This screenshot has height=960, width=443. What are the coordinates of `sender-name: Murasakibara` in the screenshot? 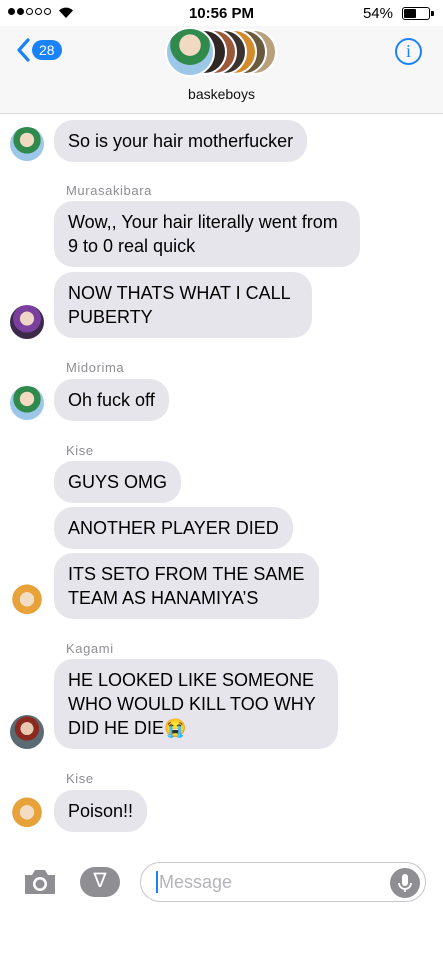 It's located at (109, 190).